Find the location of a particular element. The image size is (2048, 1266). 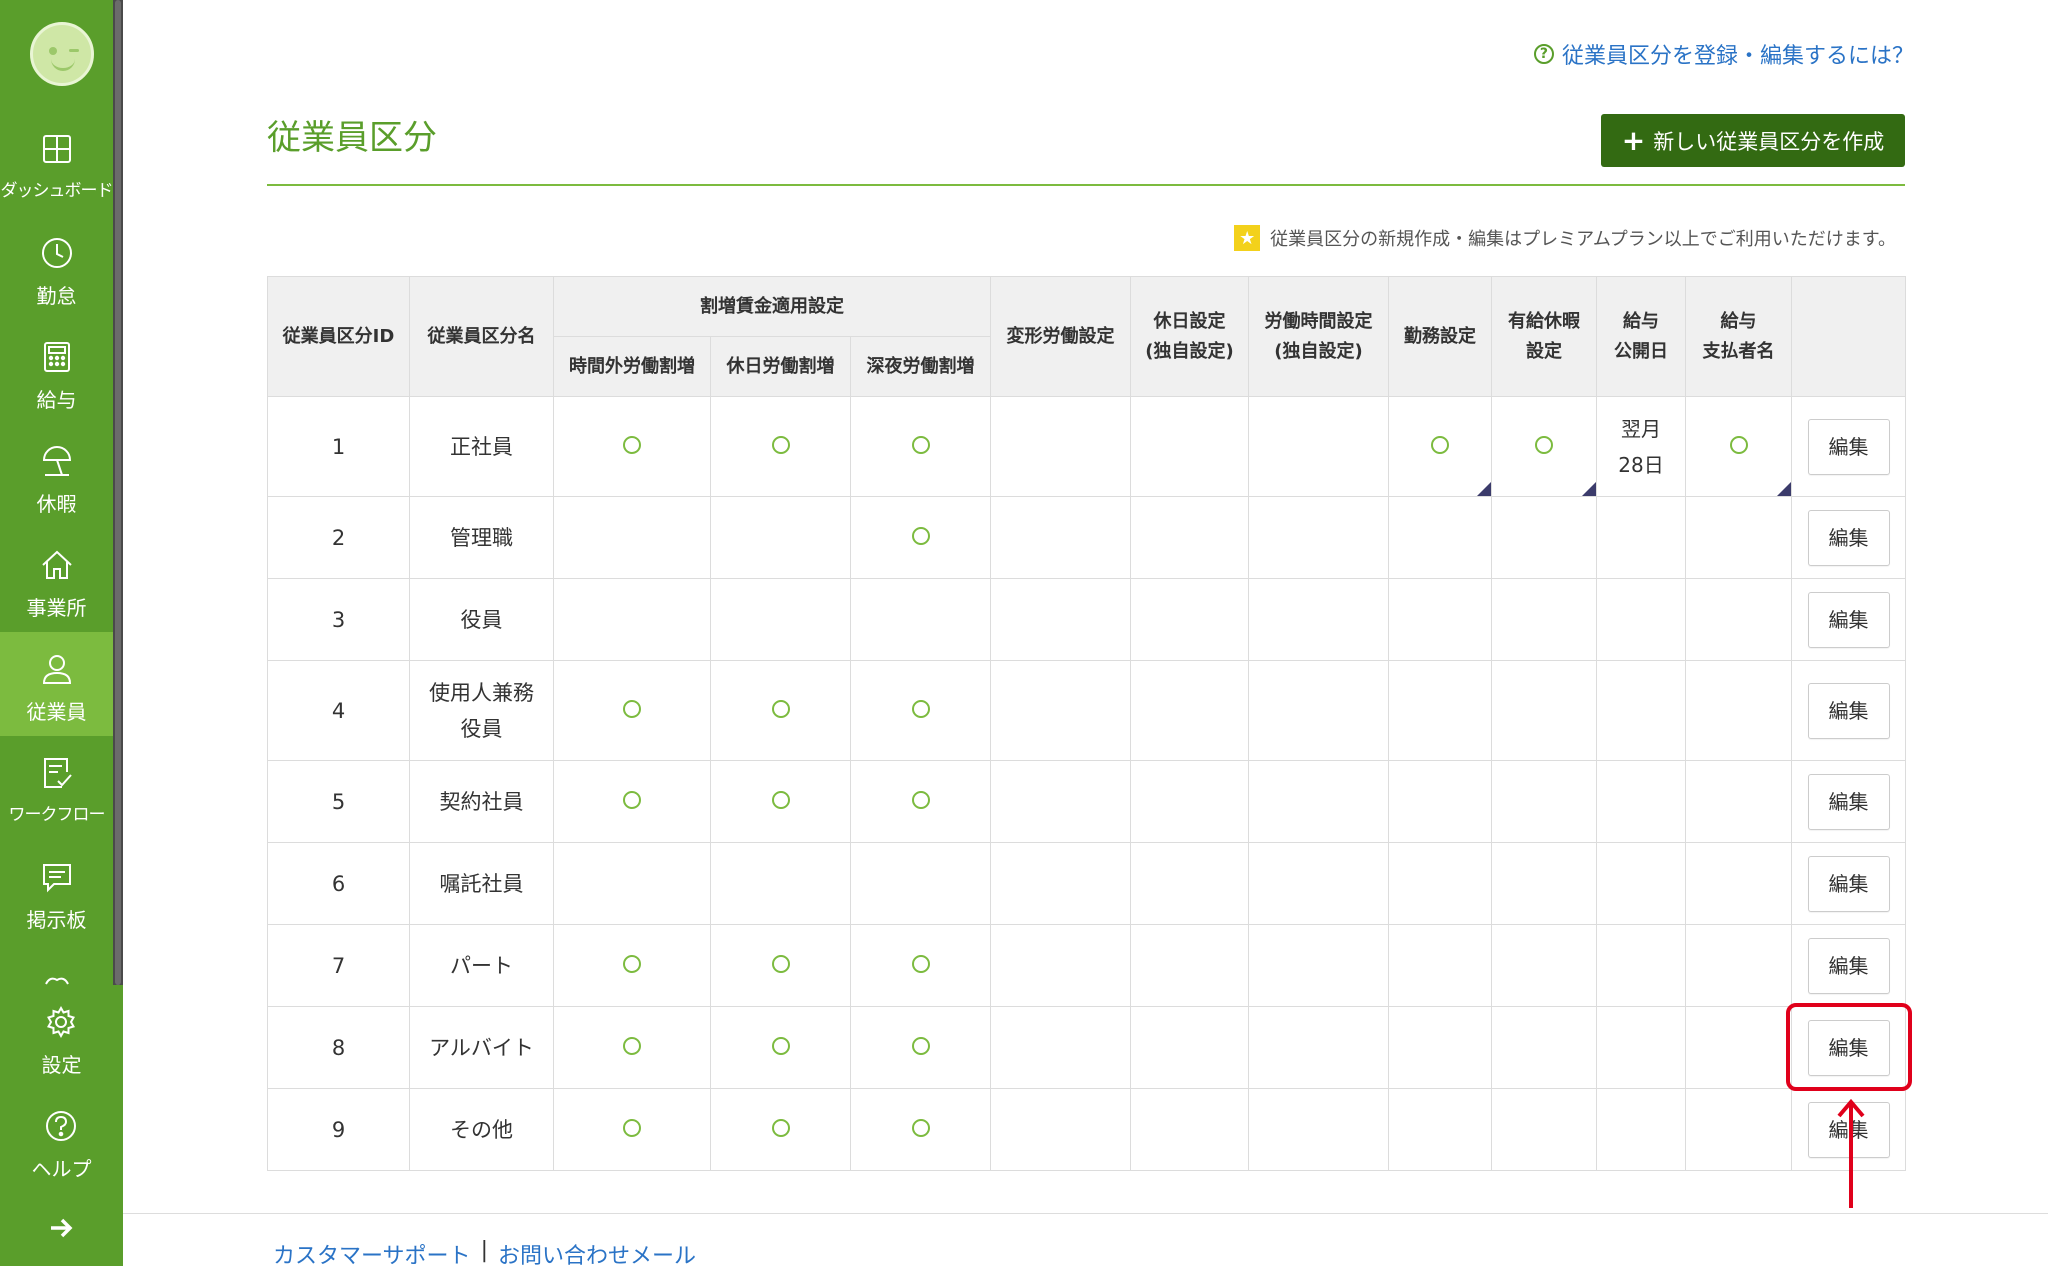

header-work-setting: 勤務設定 is located at coordinates (1440, 336).